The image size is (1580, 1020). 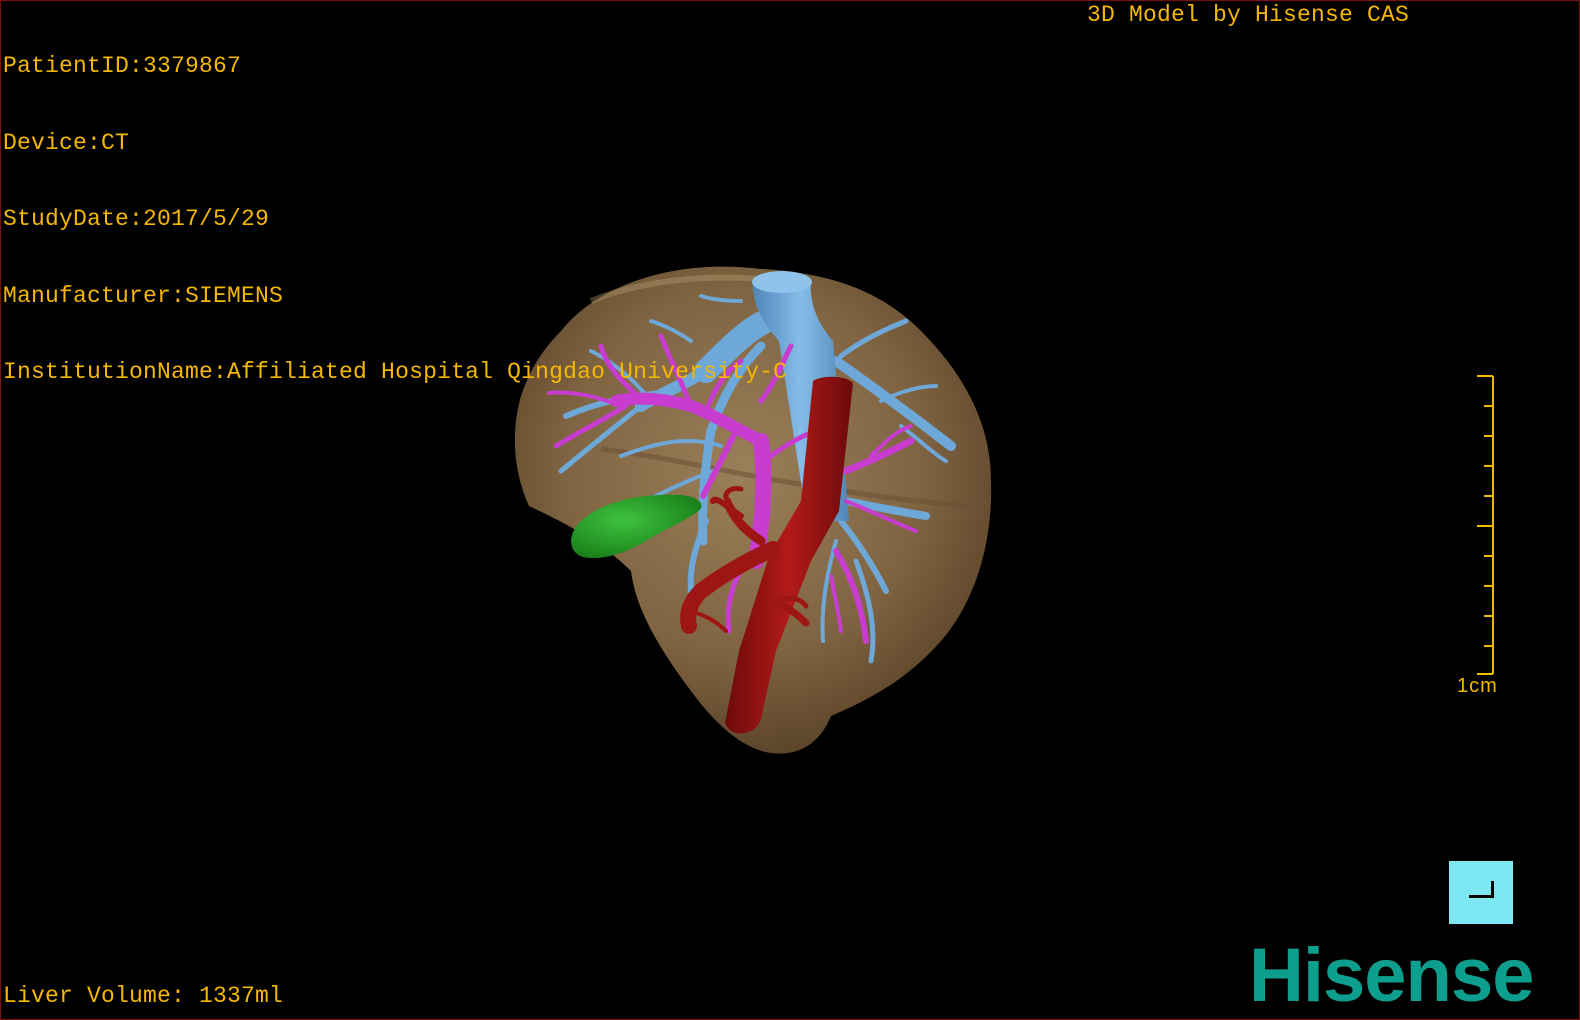 I want to click on hisense-logo: Hisense, so click(x=1392, y=976).